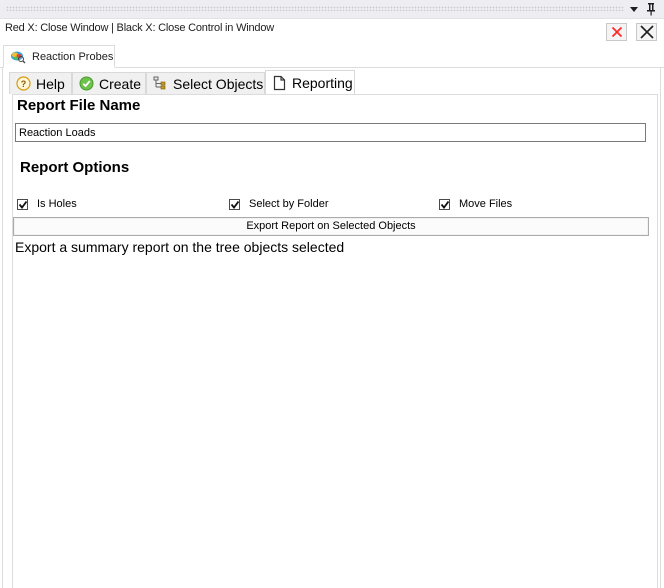 Image resolution: width=664 pixels, height=588 pixels. What do you see at coordinates (159, 83) in the screenshot?
I see `tree-select-icon` at bounding box center [159, 83].